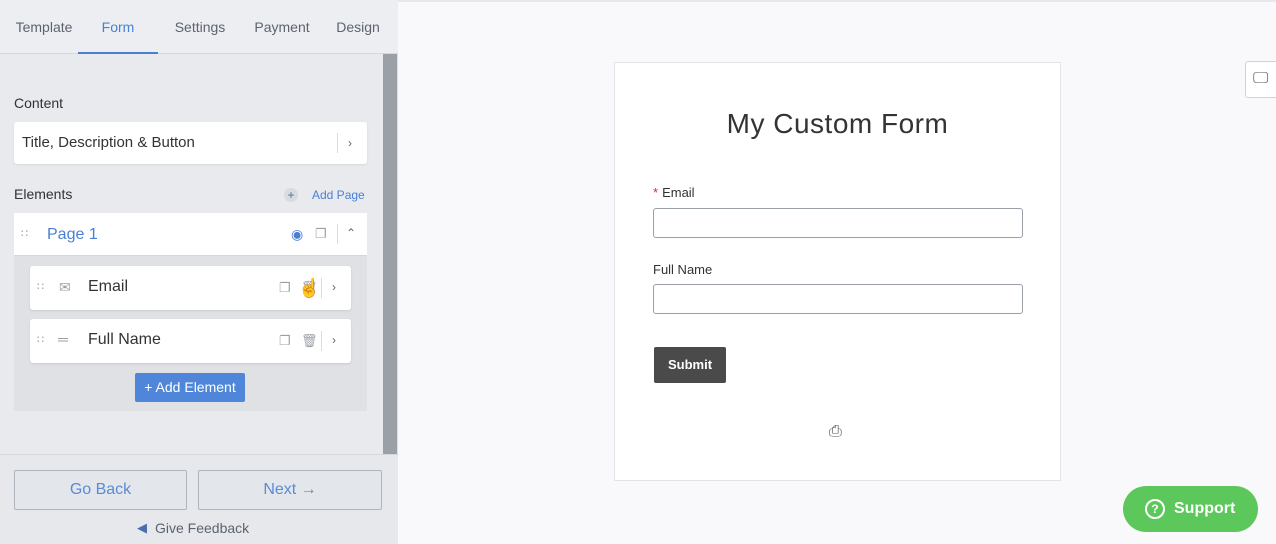 This screenshot has height=544, width=1276. I want to click on content-heading: Content, so click(39, 103).